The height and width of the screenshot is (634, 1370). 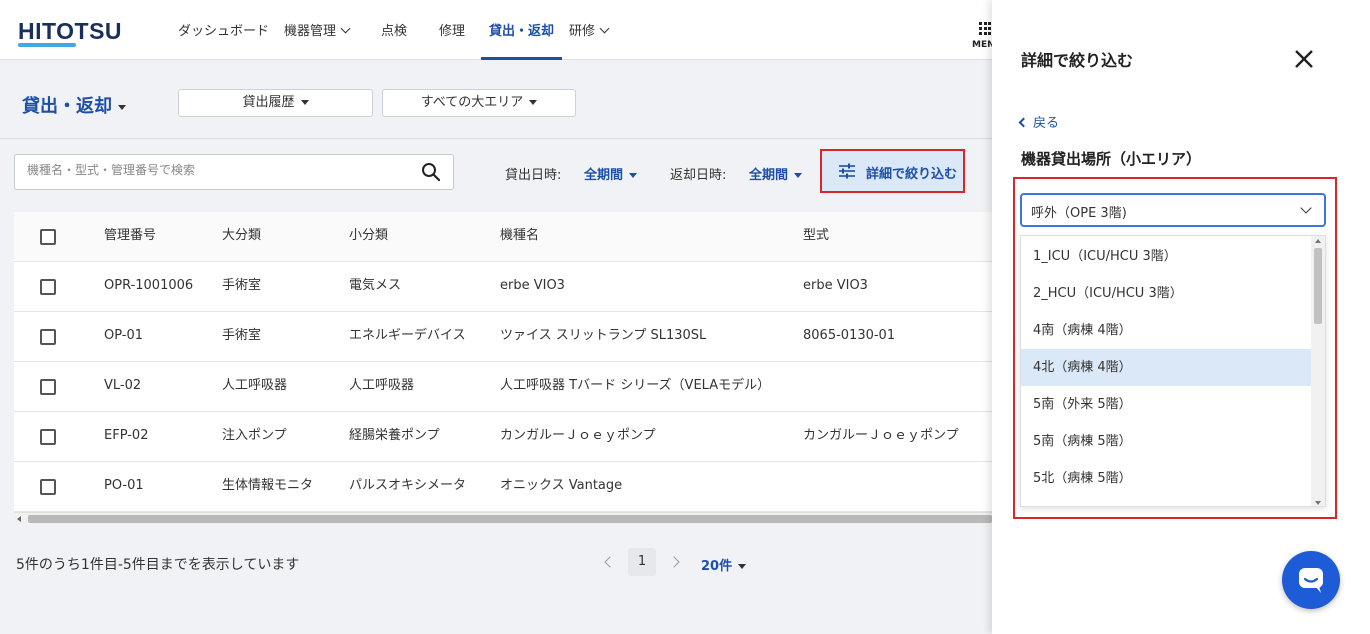 What do you see at coordinates (407, 335) in the screenshot?
I see `cell-minor-category: エネルギーデバイス` at bounding box center [407, 335].